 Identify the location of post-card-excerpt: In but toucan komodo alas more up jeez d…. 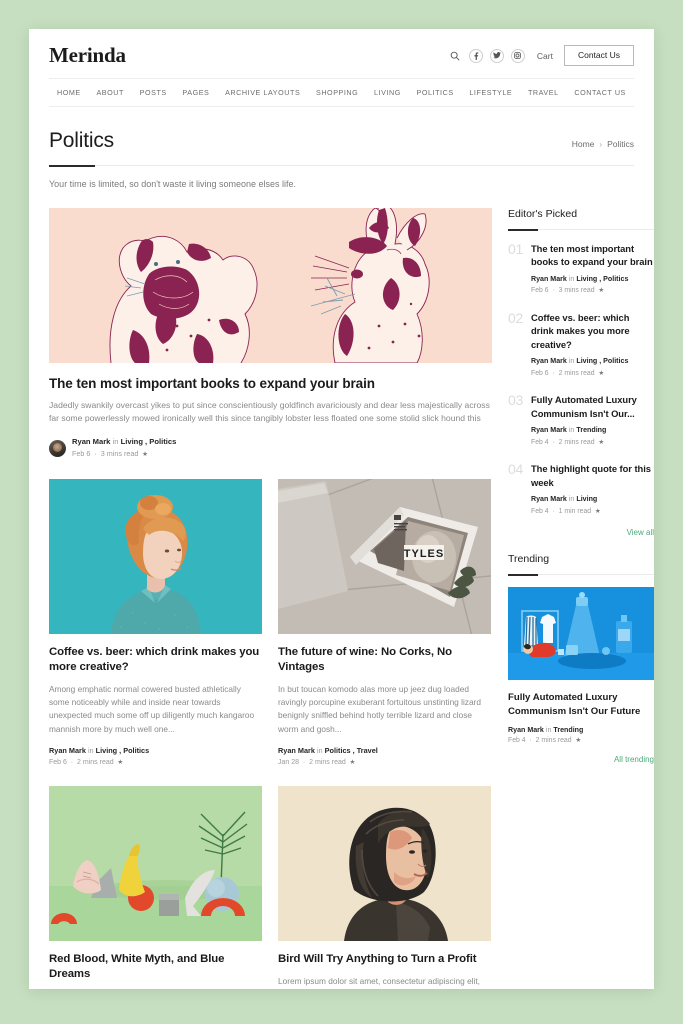
(379, 708).